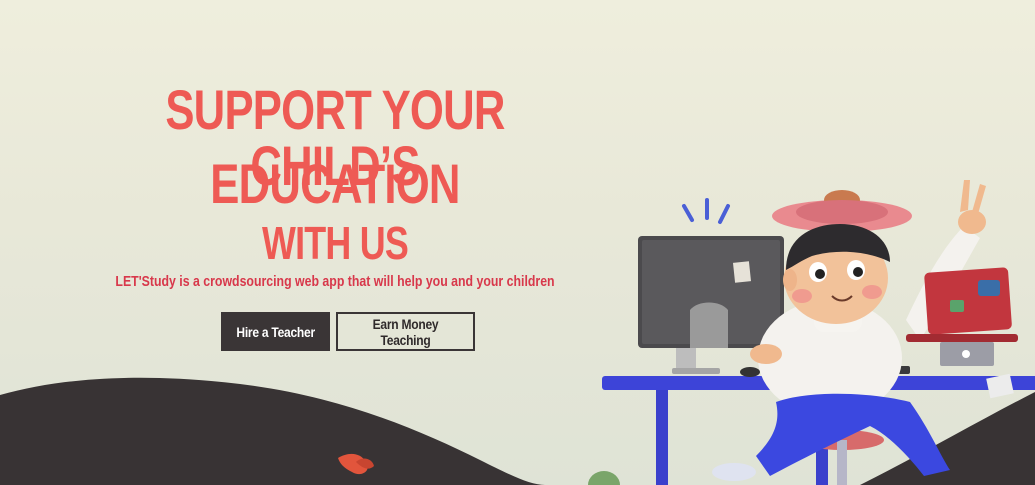 Image resolution: width=1035 pixels, height=485 pixels. Describe the element at coordinates (335, 243) in the screenshot. I see `headline-line-3: WITH US` at that location.